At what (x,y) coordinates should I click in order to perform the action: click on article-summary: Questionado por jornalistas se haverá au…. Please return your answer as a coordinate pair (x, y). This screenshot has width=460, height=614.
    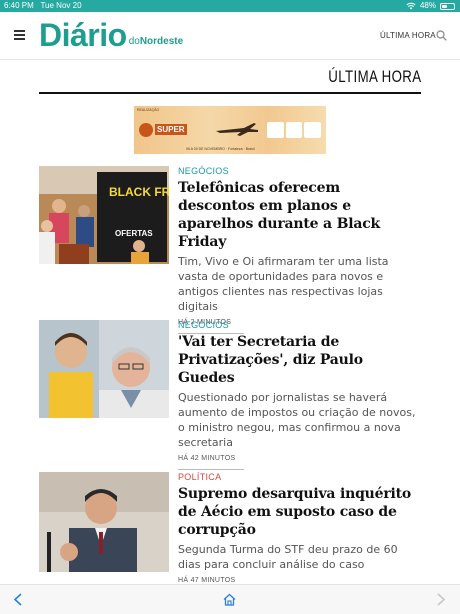
    Looking at the image, I should click on (297, 420).